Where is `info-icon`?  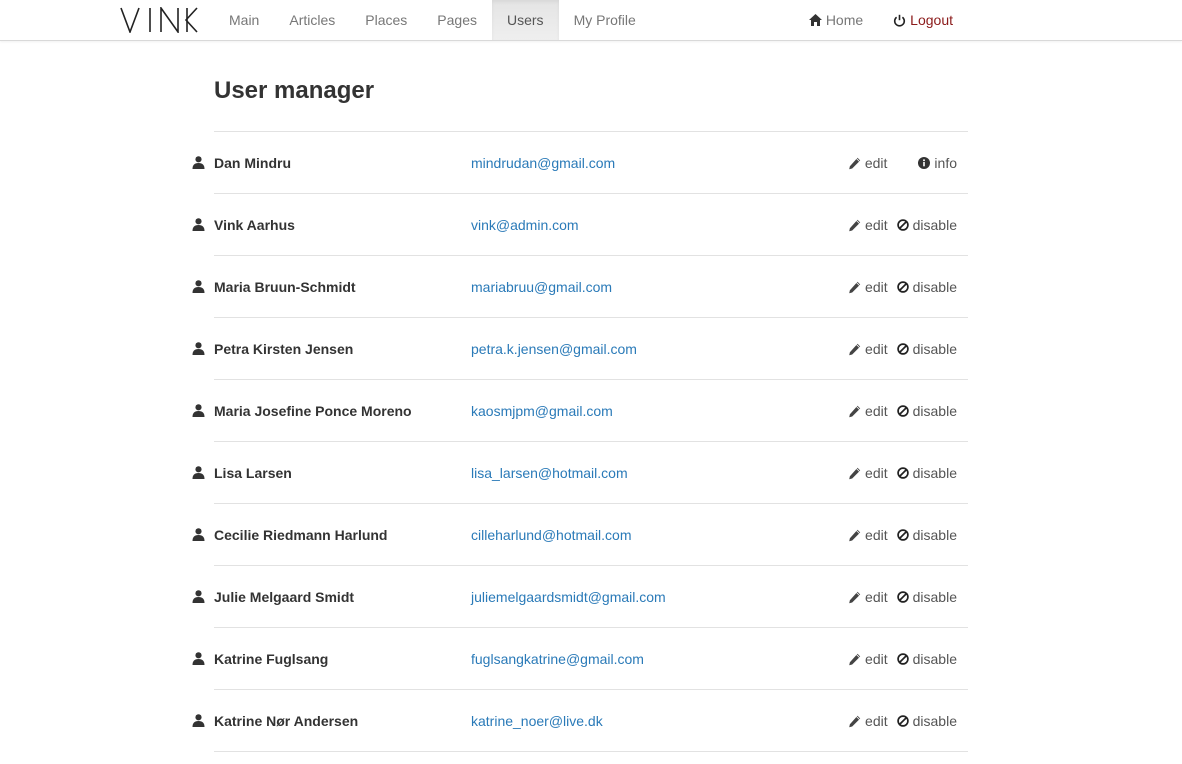 info-icon is located at coordinates (924, 163).